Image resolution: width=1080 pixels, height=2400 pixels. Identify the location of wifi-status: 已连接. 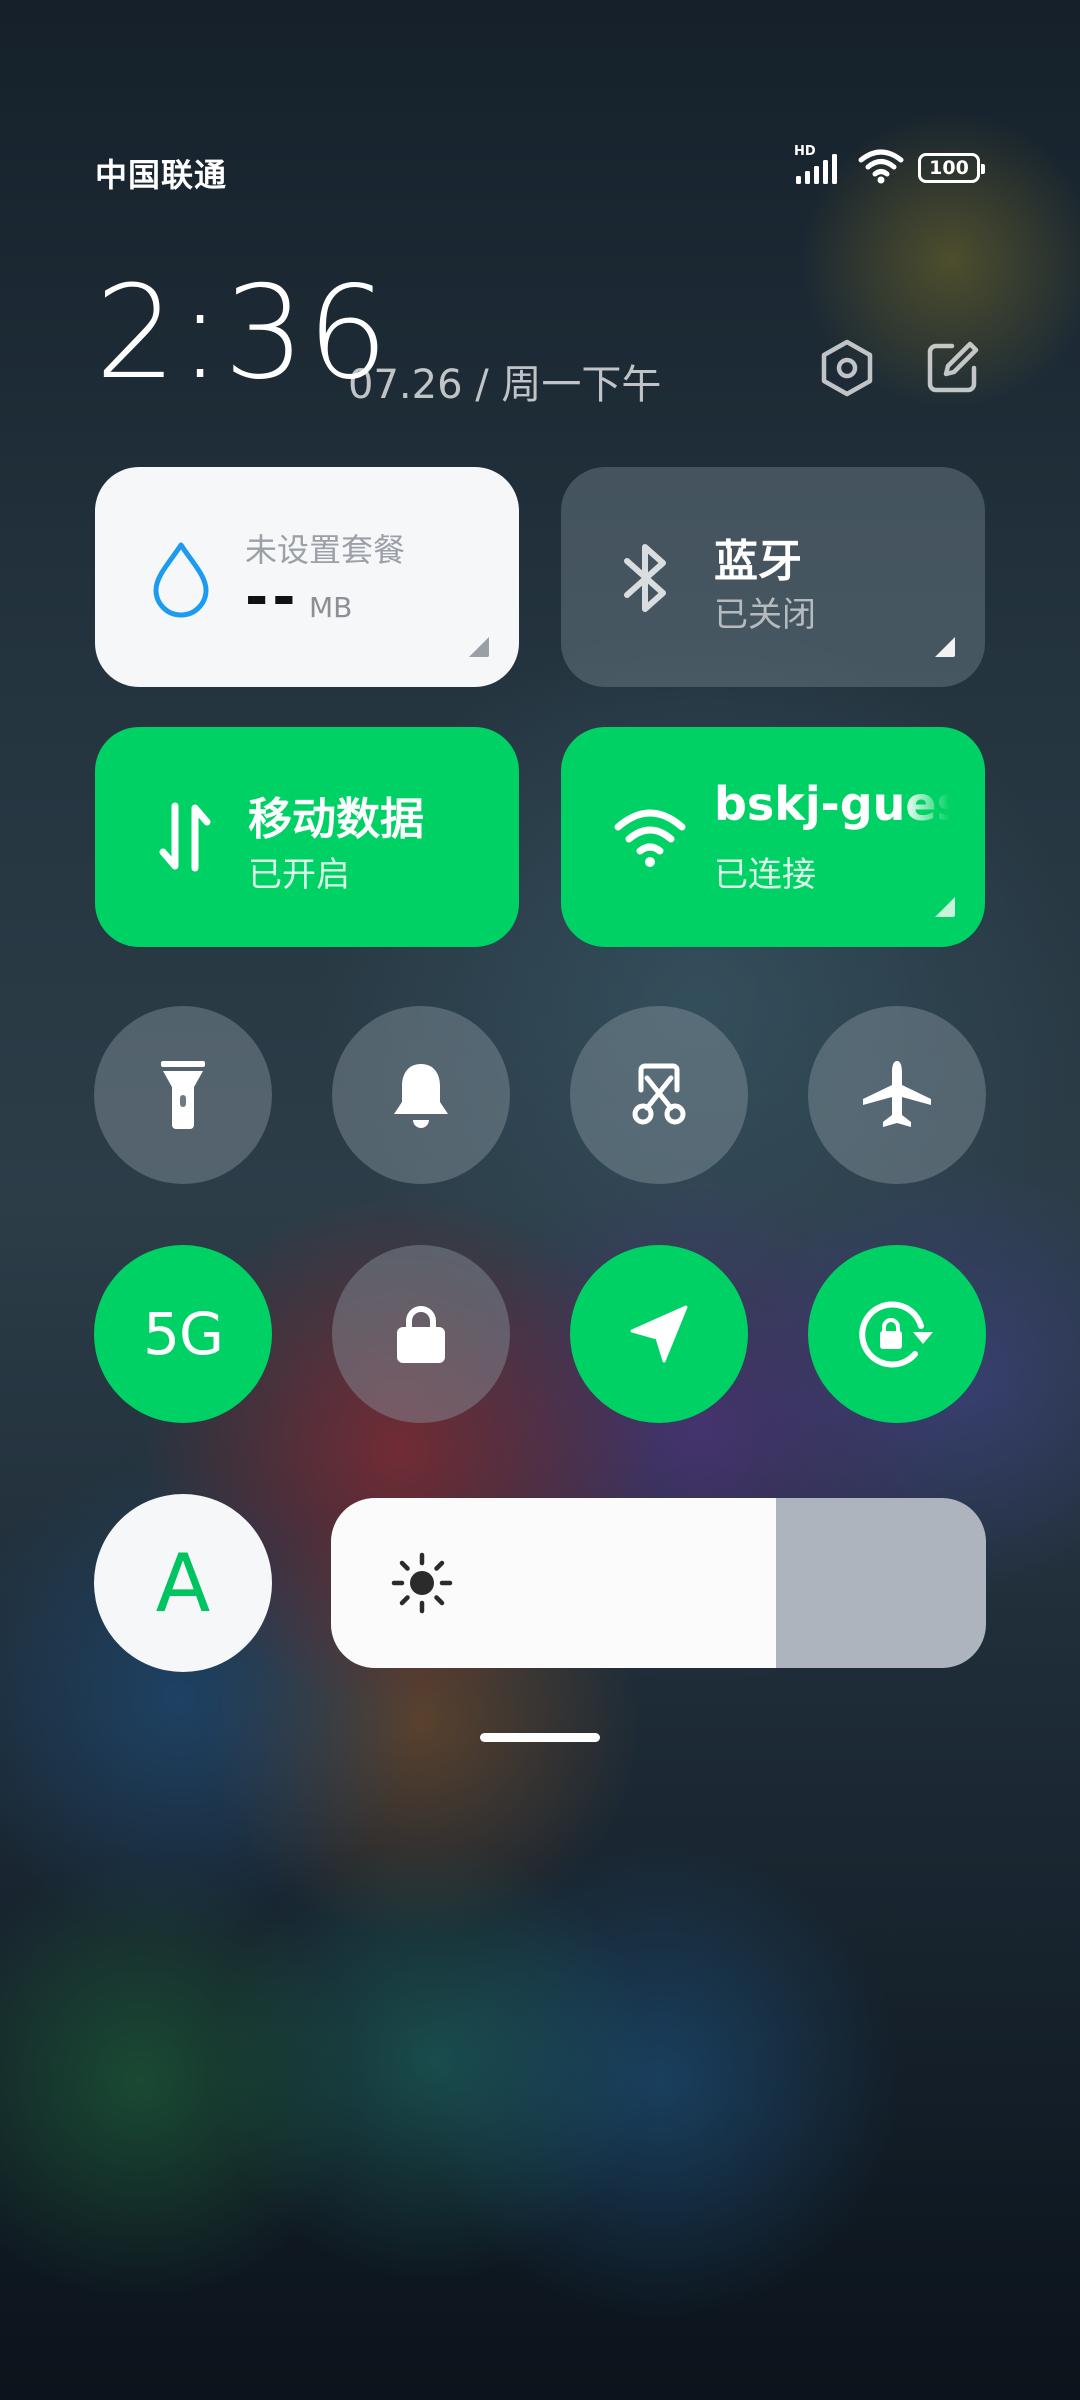
(765, 875).